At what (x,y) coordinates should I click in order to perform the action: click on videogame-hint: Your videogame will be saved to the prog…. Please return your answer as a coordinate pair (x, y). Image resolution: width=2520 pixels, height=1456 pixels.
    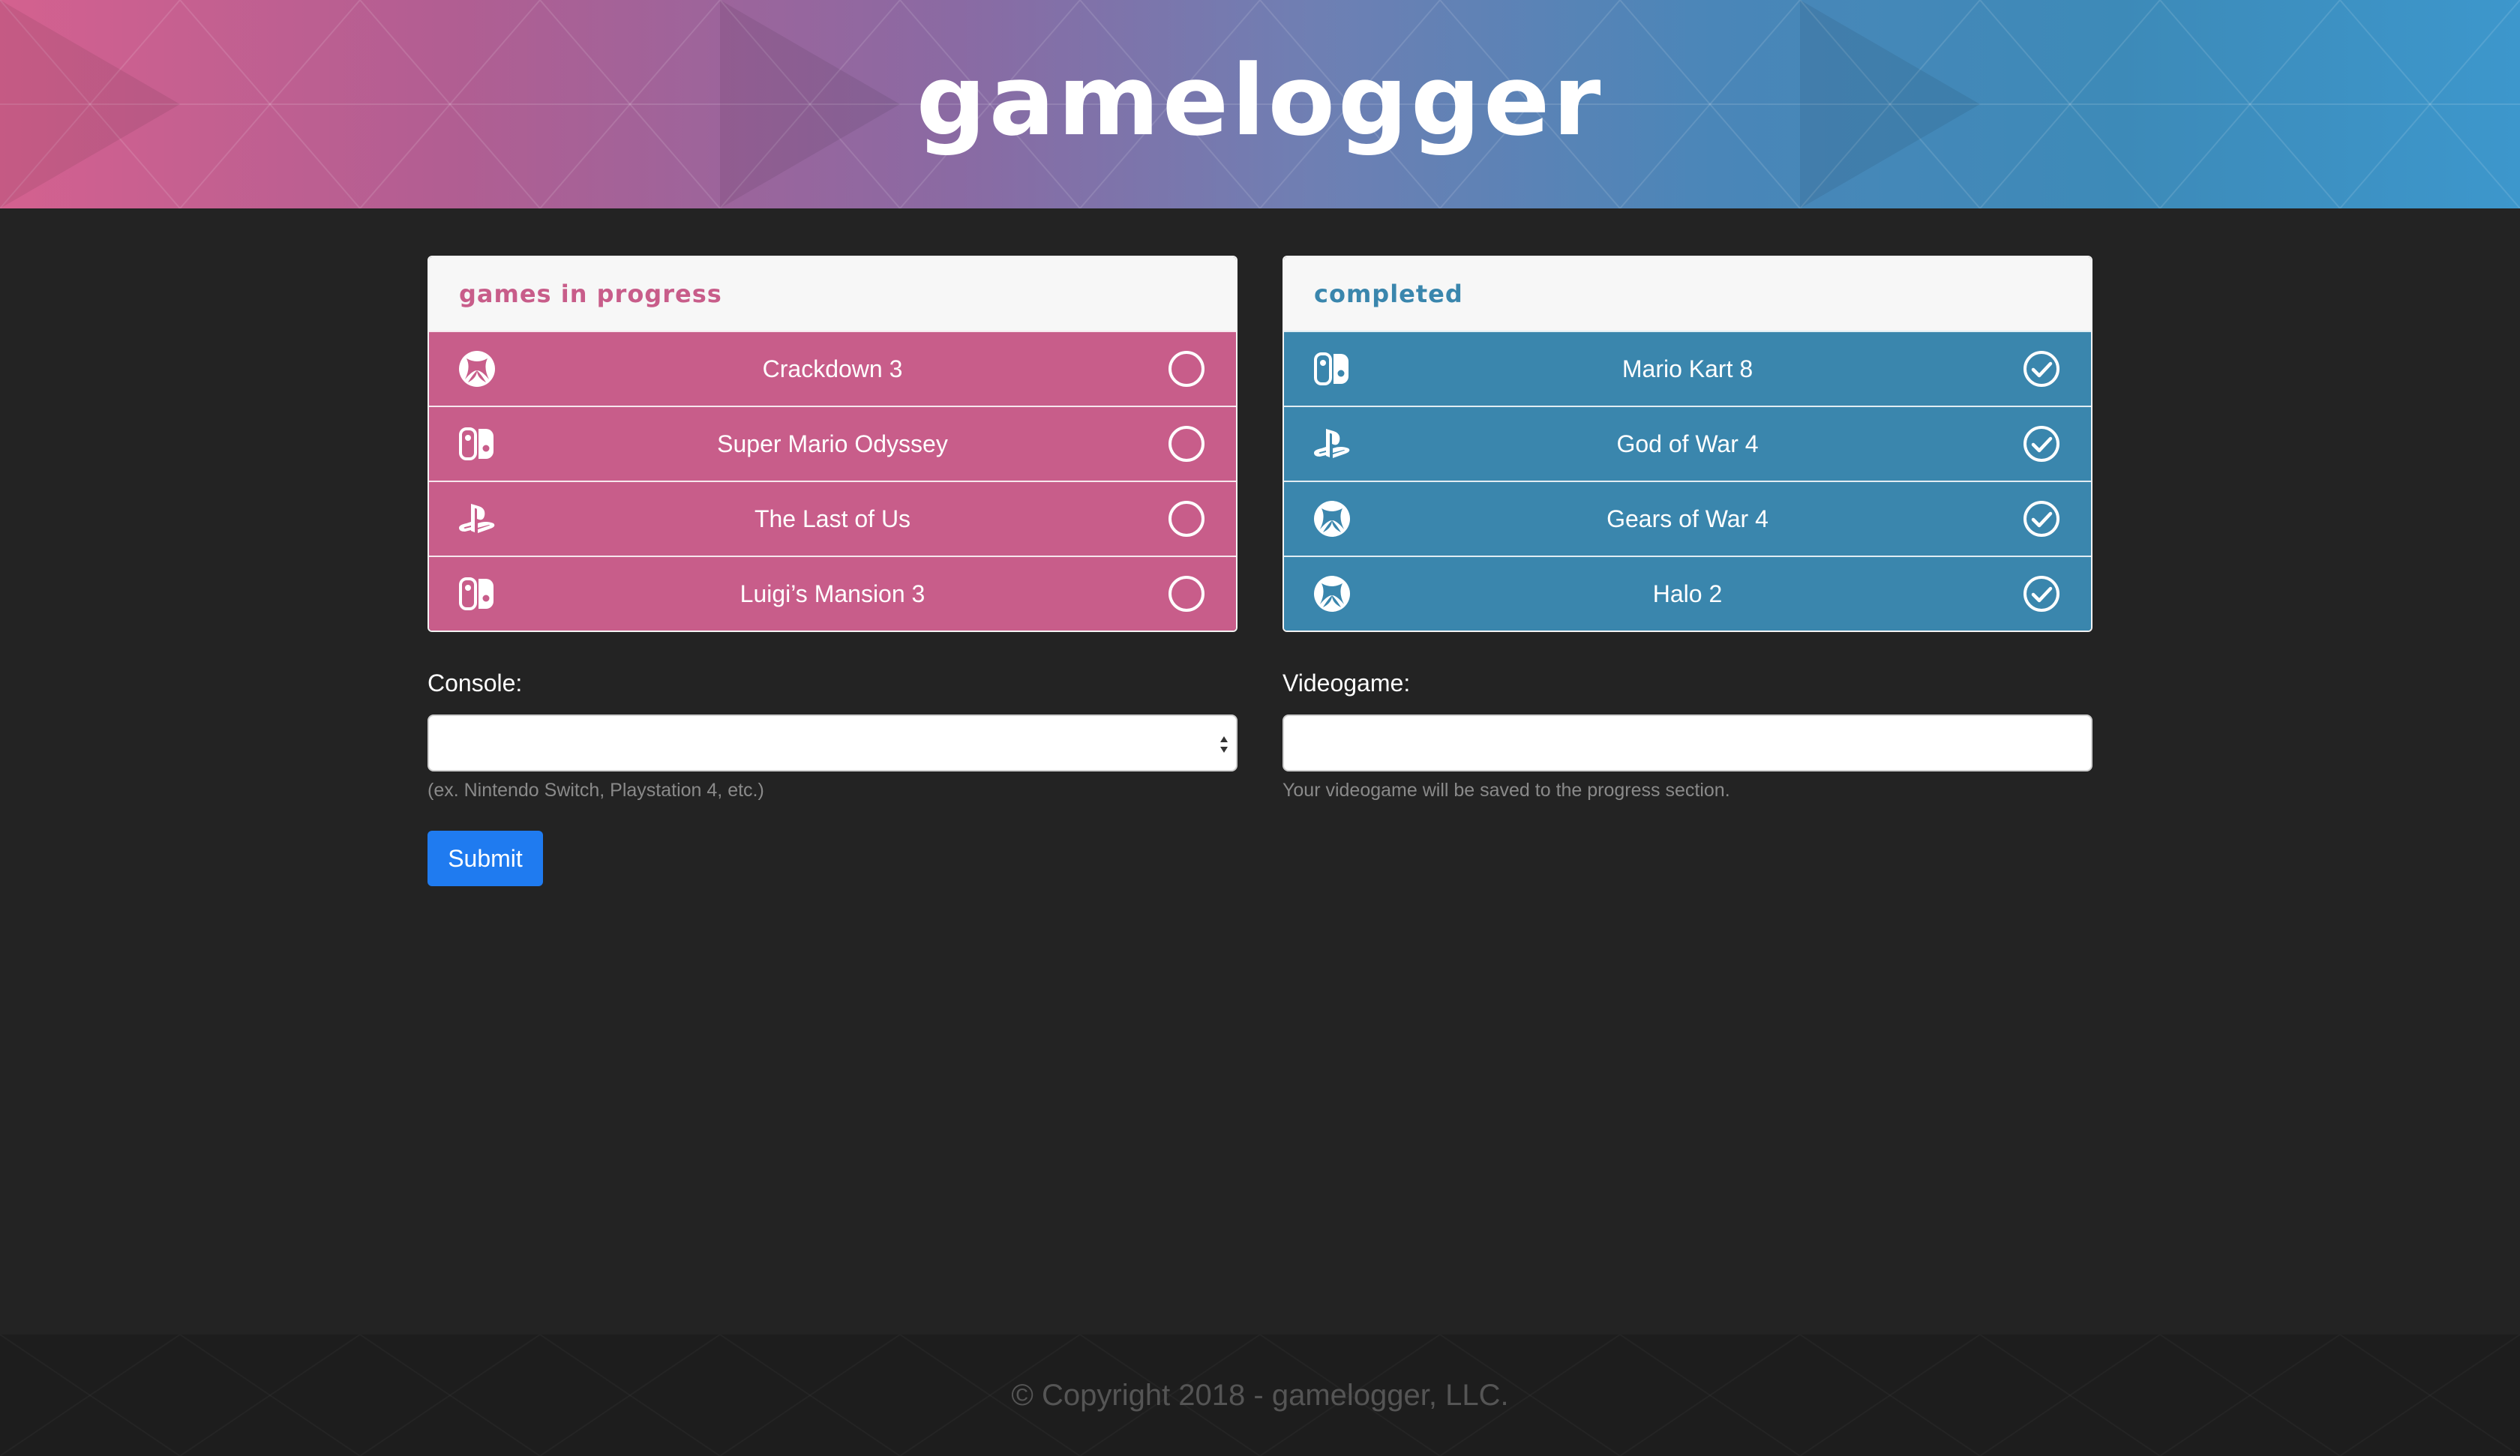
    Looking at the image, I should click on (1506, 790).